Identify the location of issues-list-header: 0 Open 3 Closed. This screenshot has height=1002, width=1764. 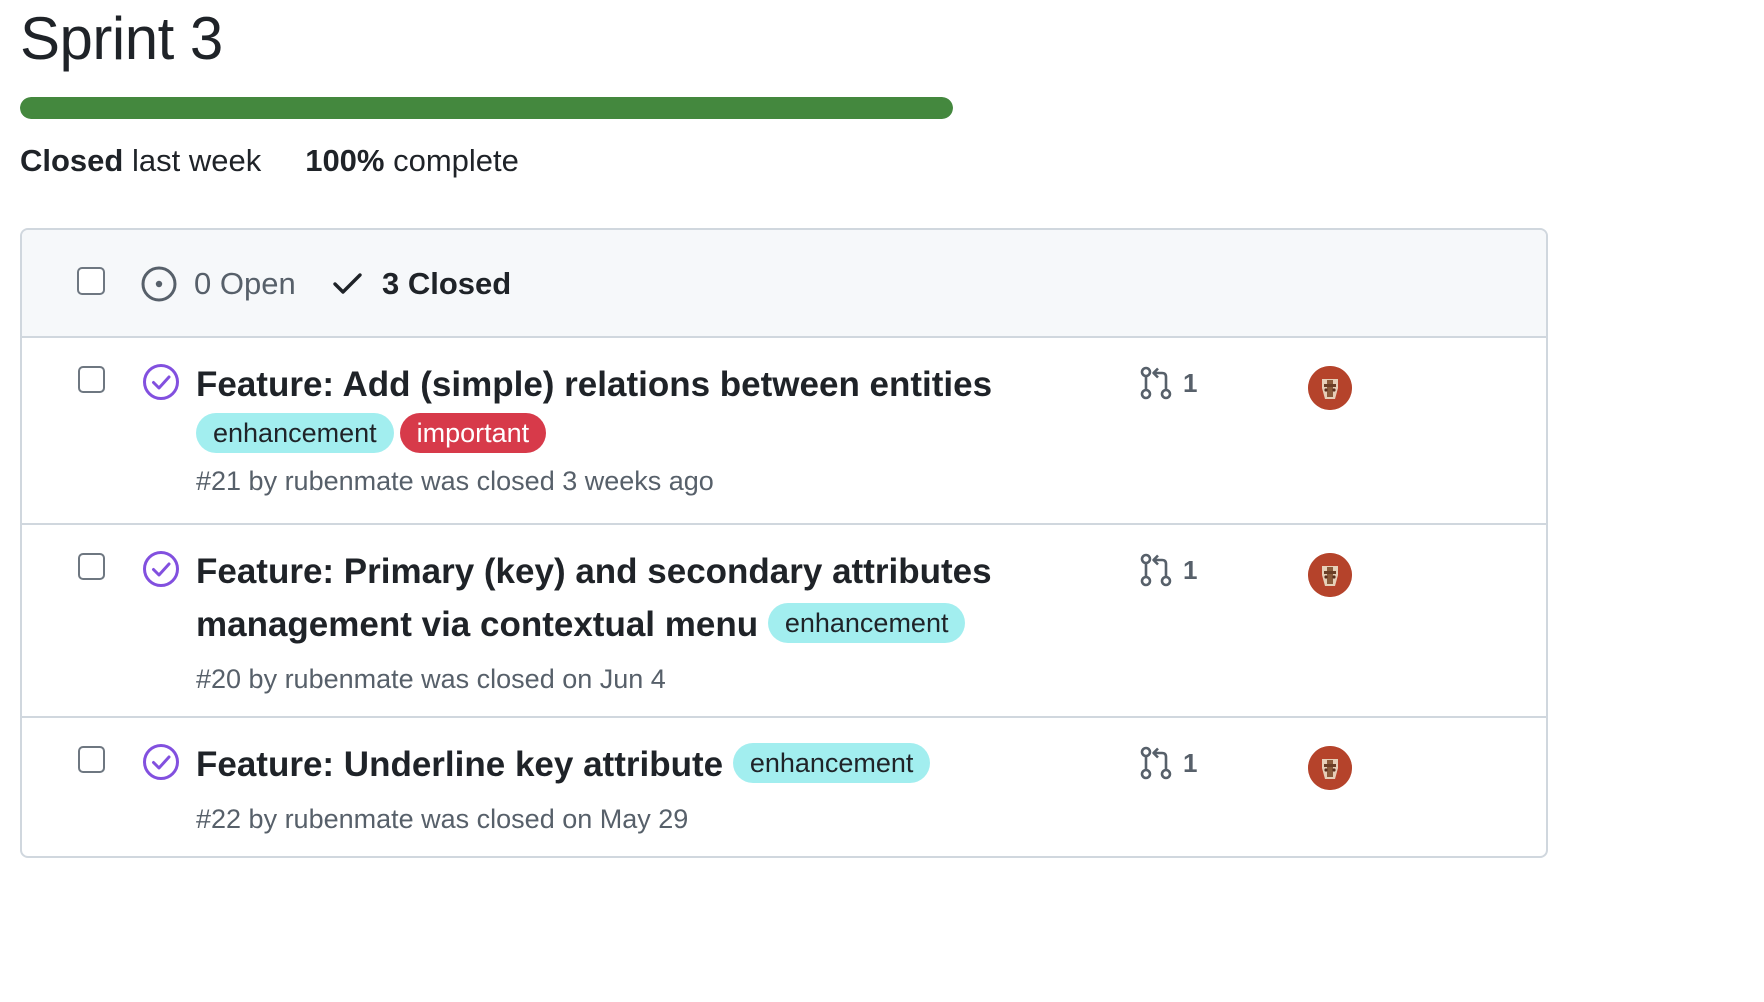
(784, 284).